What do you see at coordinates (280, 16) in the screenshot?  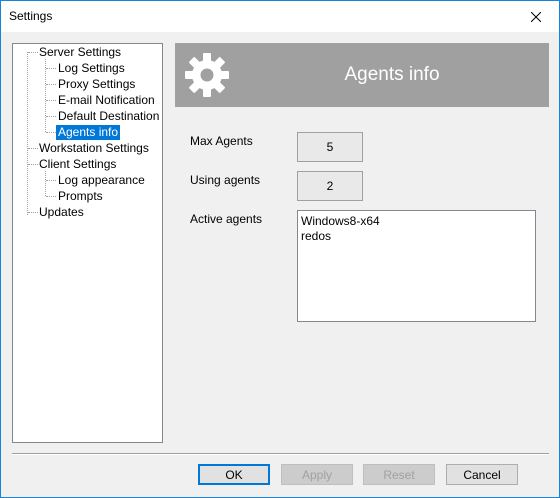 I see `title-bar: Settings` at bounding box center [280, 16].